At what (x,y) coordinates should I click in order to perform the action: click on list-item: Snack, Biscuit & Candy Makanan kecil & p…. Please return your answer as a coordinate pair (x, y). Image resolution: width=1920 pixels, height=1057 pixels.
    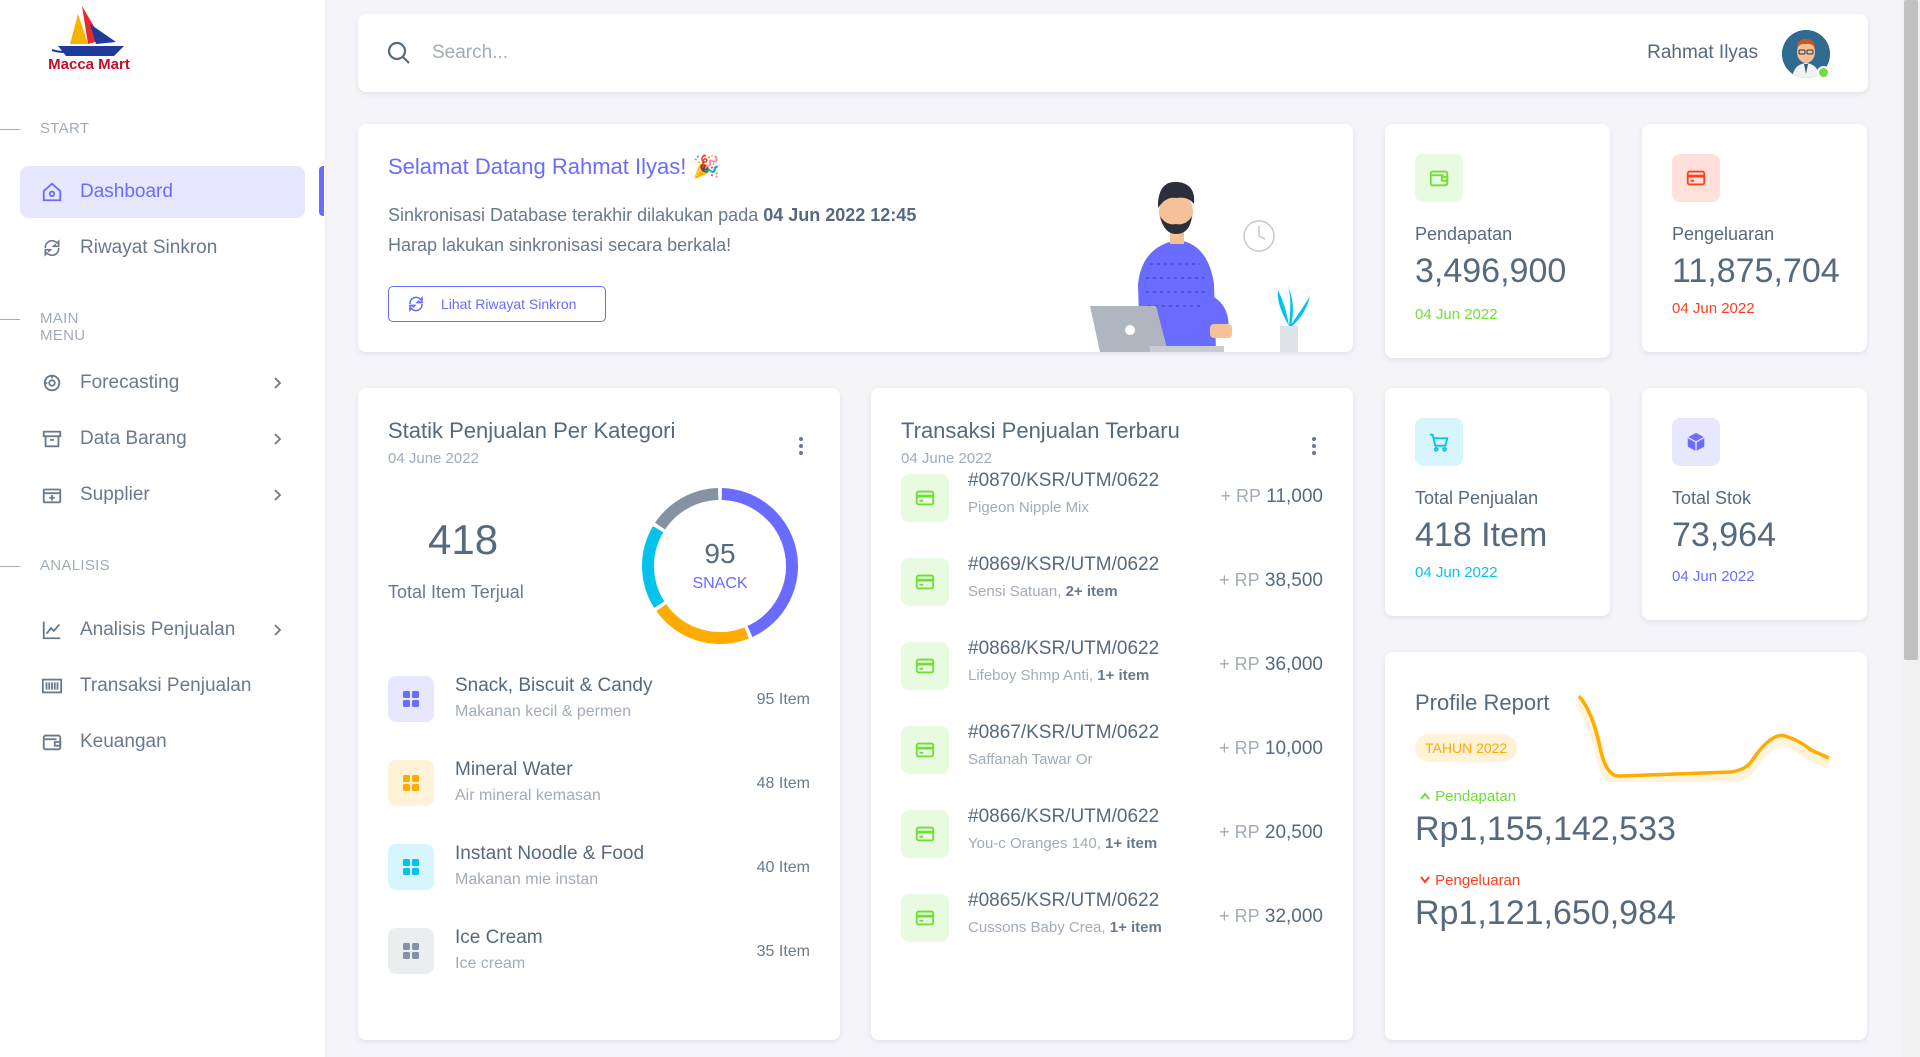
    Looking at the image, I should click on (599, 699).